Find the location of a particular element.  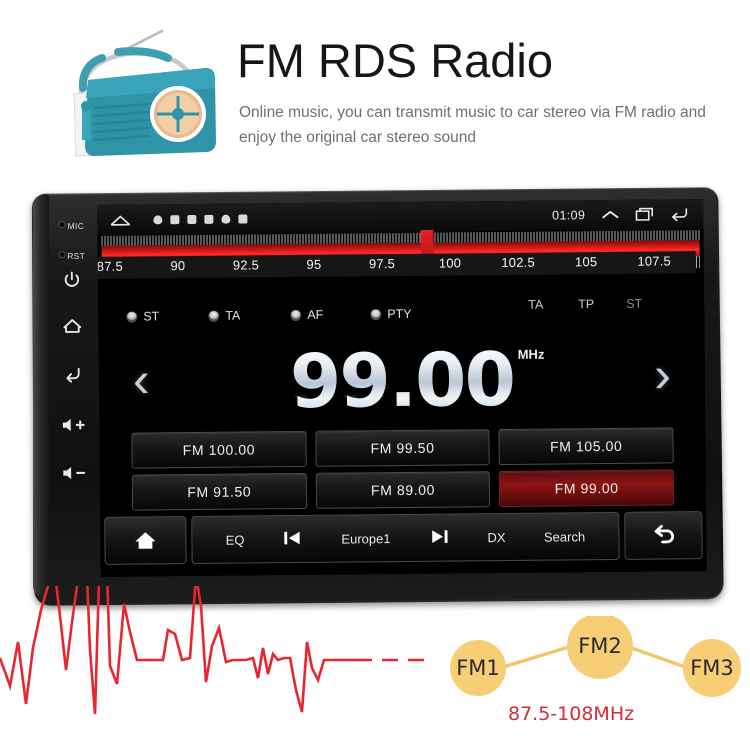

volume-down-icon is located at coordinates (74, 473).